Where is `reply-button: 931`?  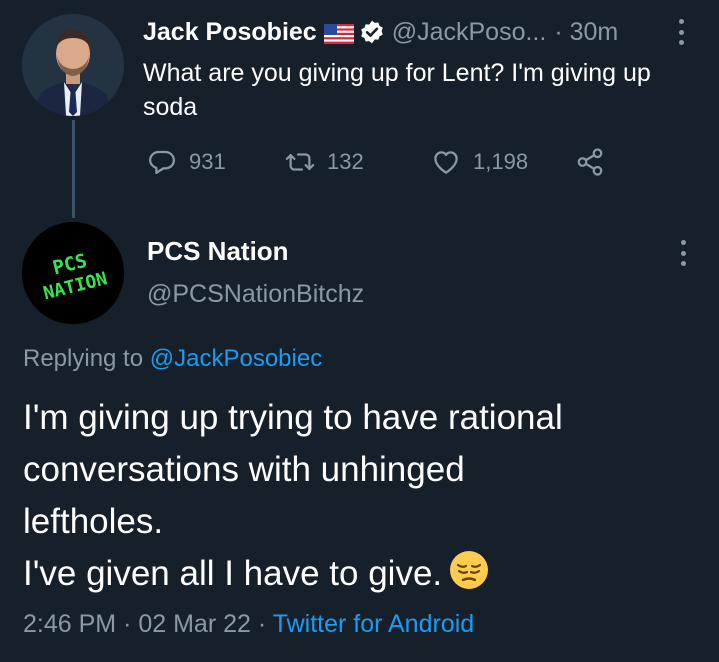
reply-button: 931 is located at coordinates (186, 162).